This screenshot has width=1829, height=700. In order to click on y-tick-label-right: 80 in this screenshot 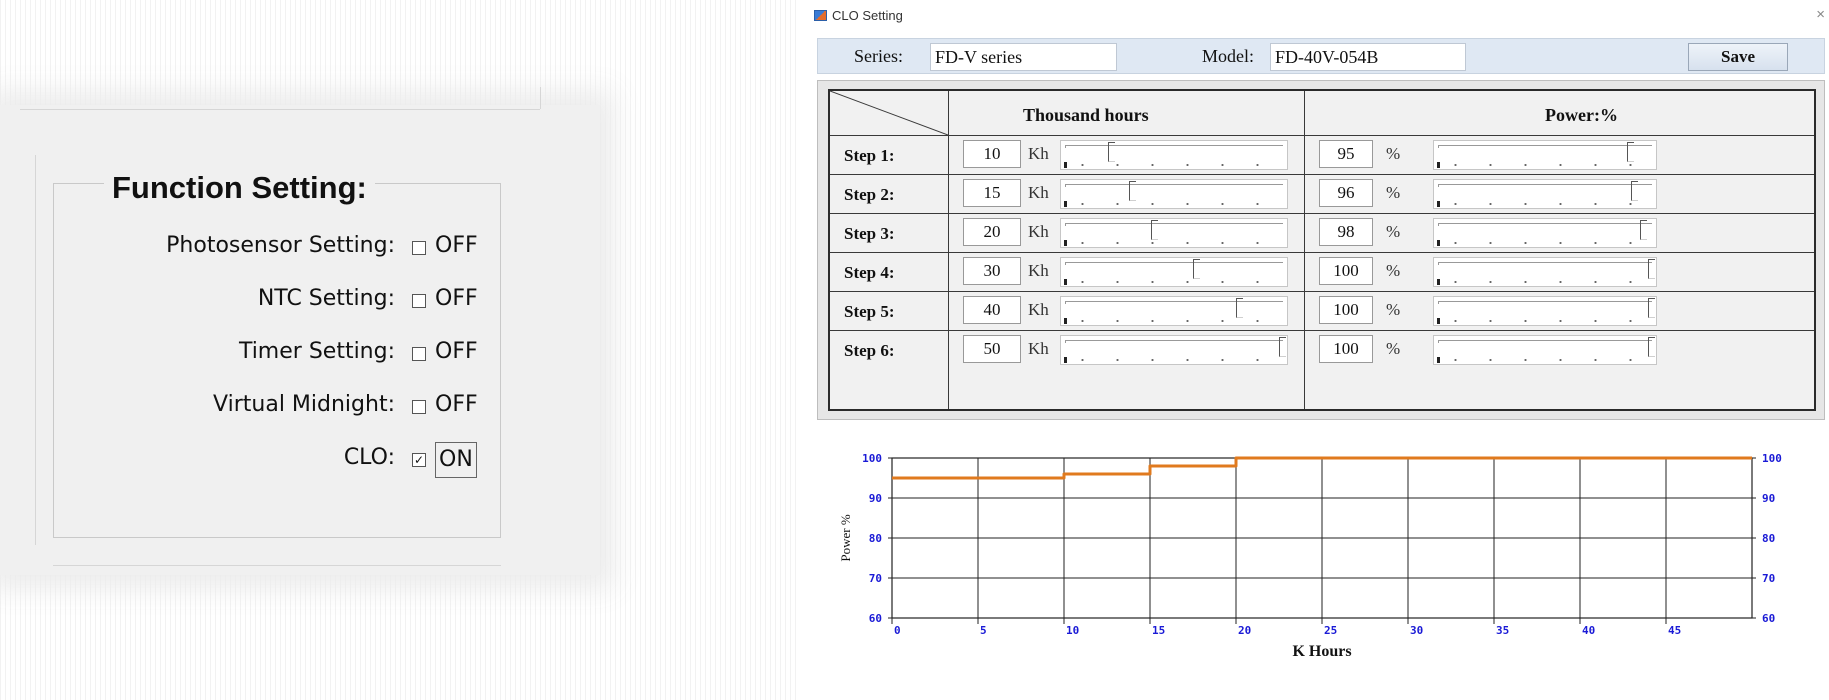, I will do `click(1768, 538)`.